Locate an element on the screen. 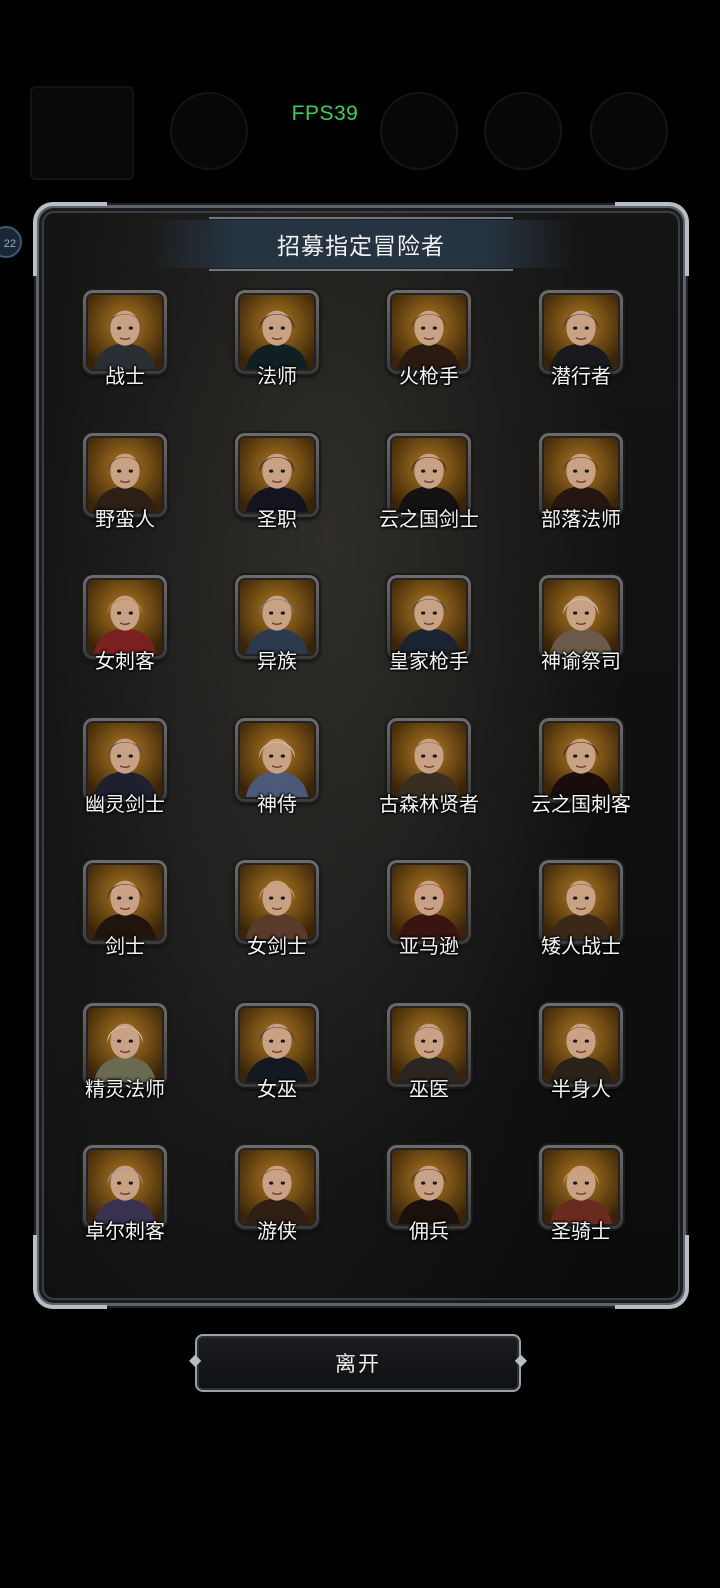 This screenshot has height=1588, width=720. class-option: 圣职 is located at coordinates (277, 504).